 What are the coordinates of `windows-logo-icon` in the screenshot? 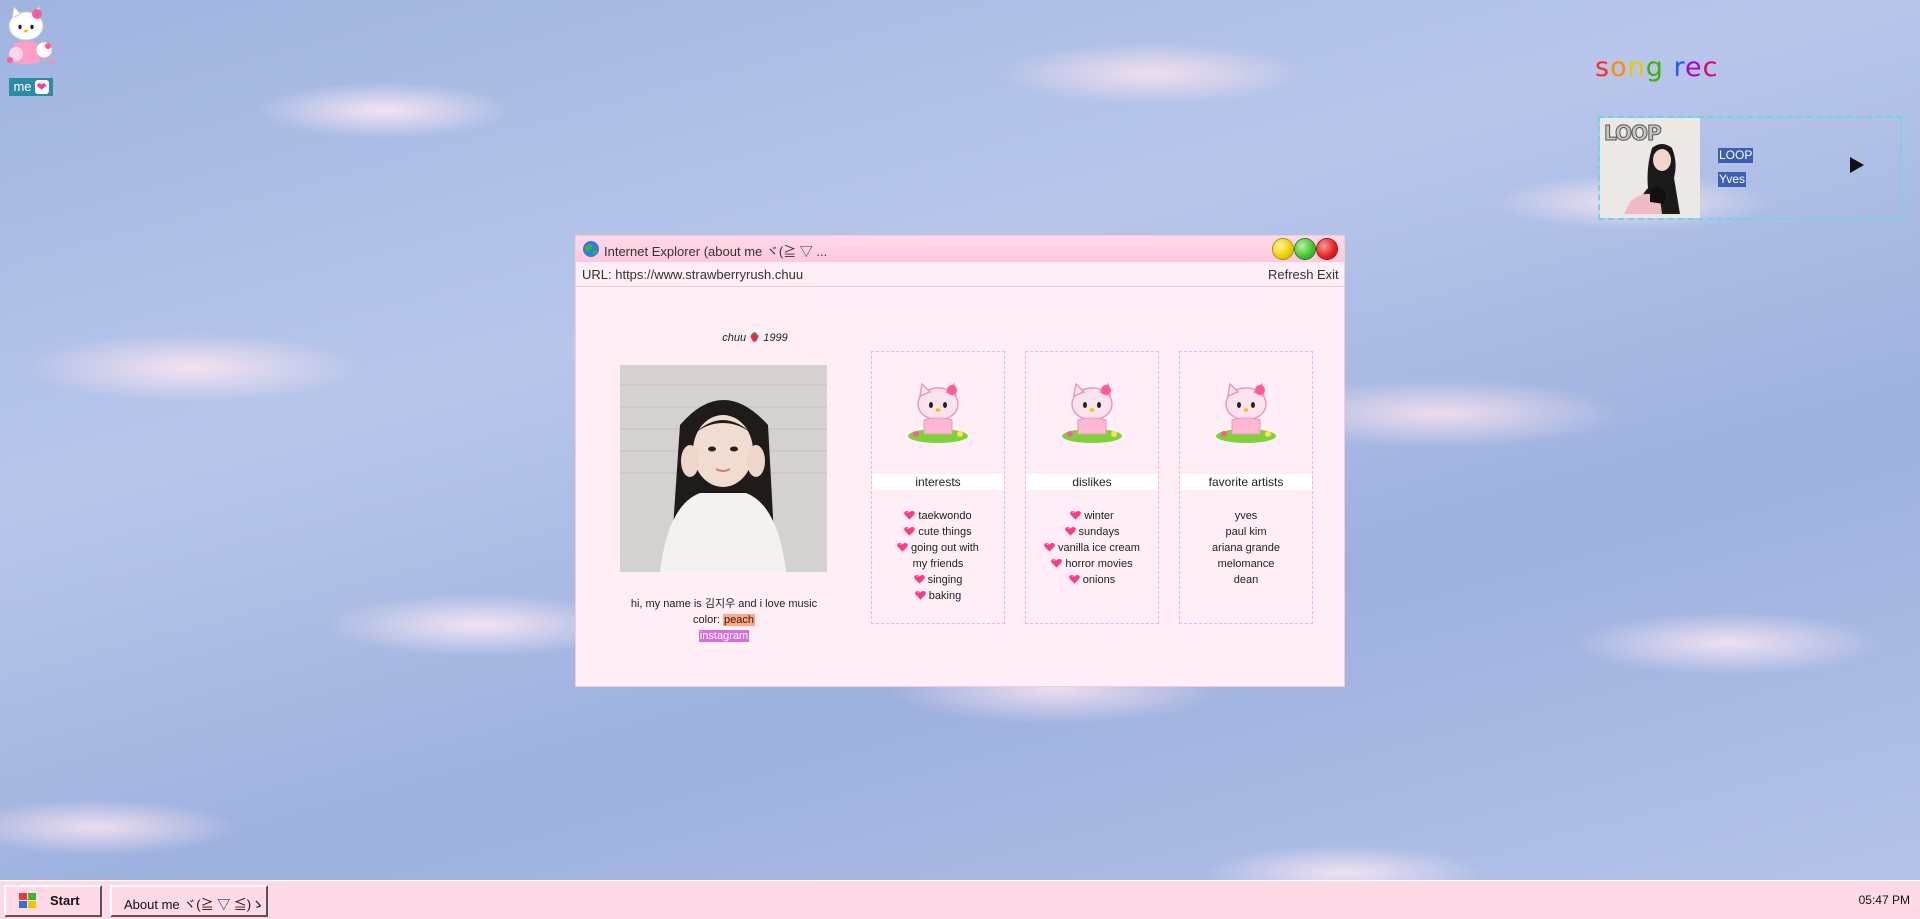 It's located at (27, 900).